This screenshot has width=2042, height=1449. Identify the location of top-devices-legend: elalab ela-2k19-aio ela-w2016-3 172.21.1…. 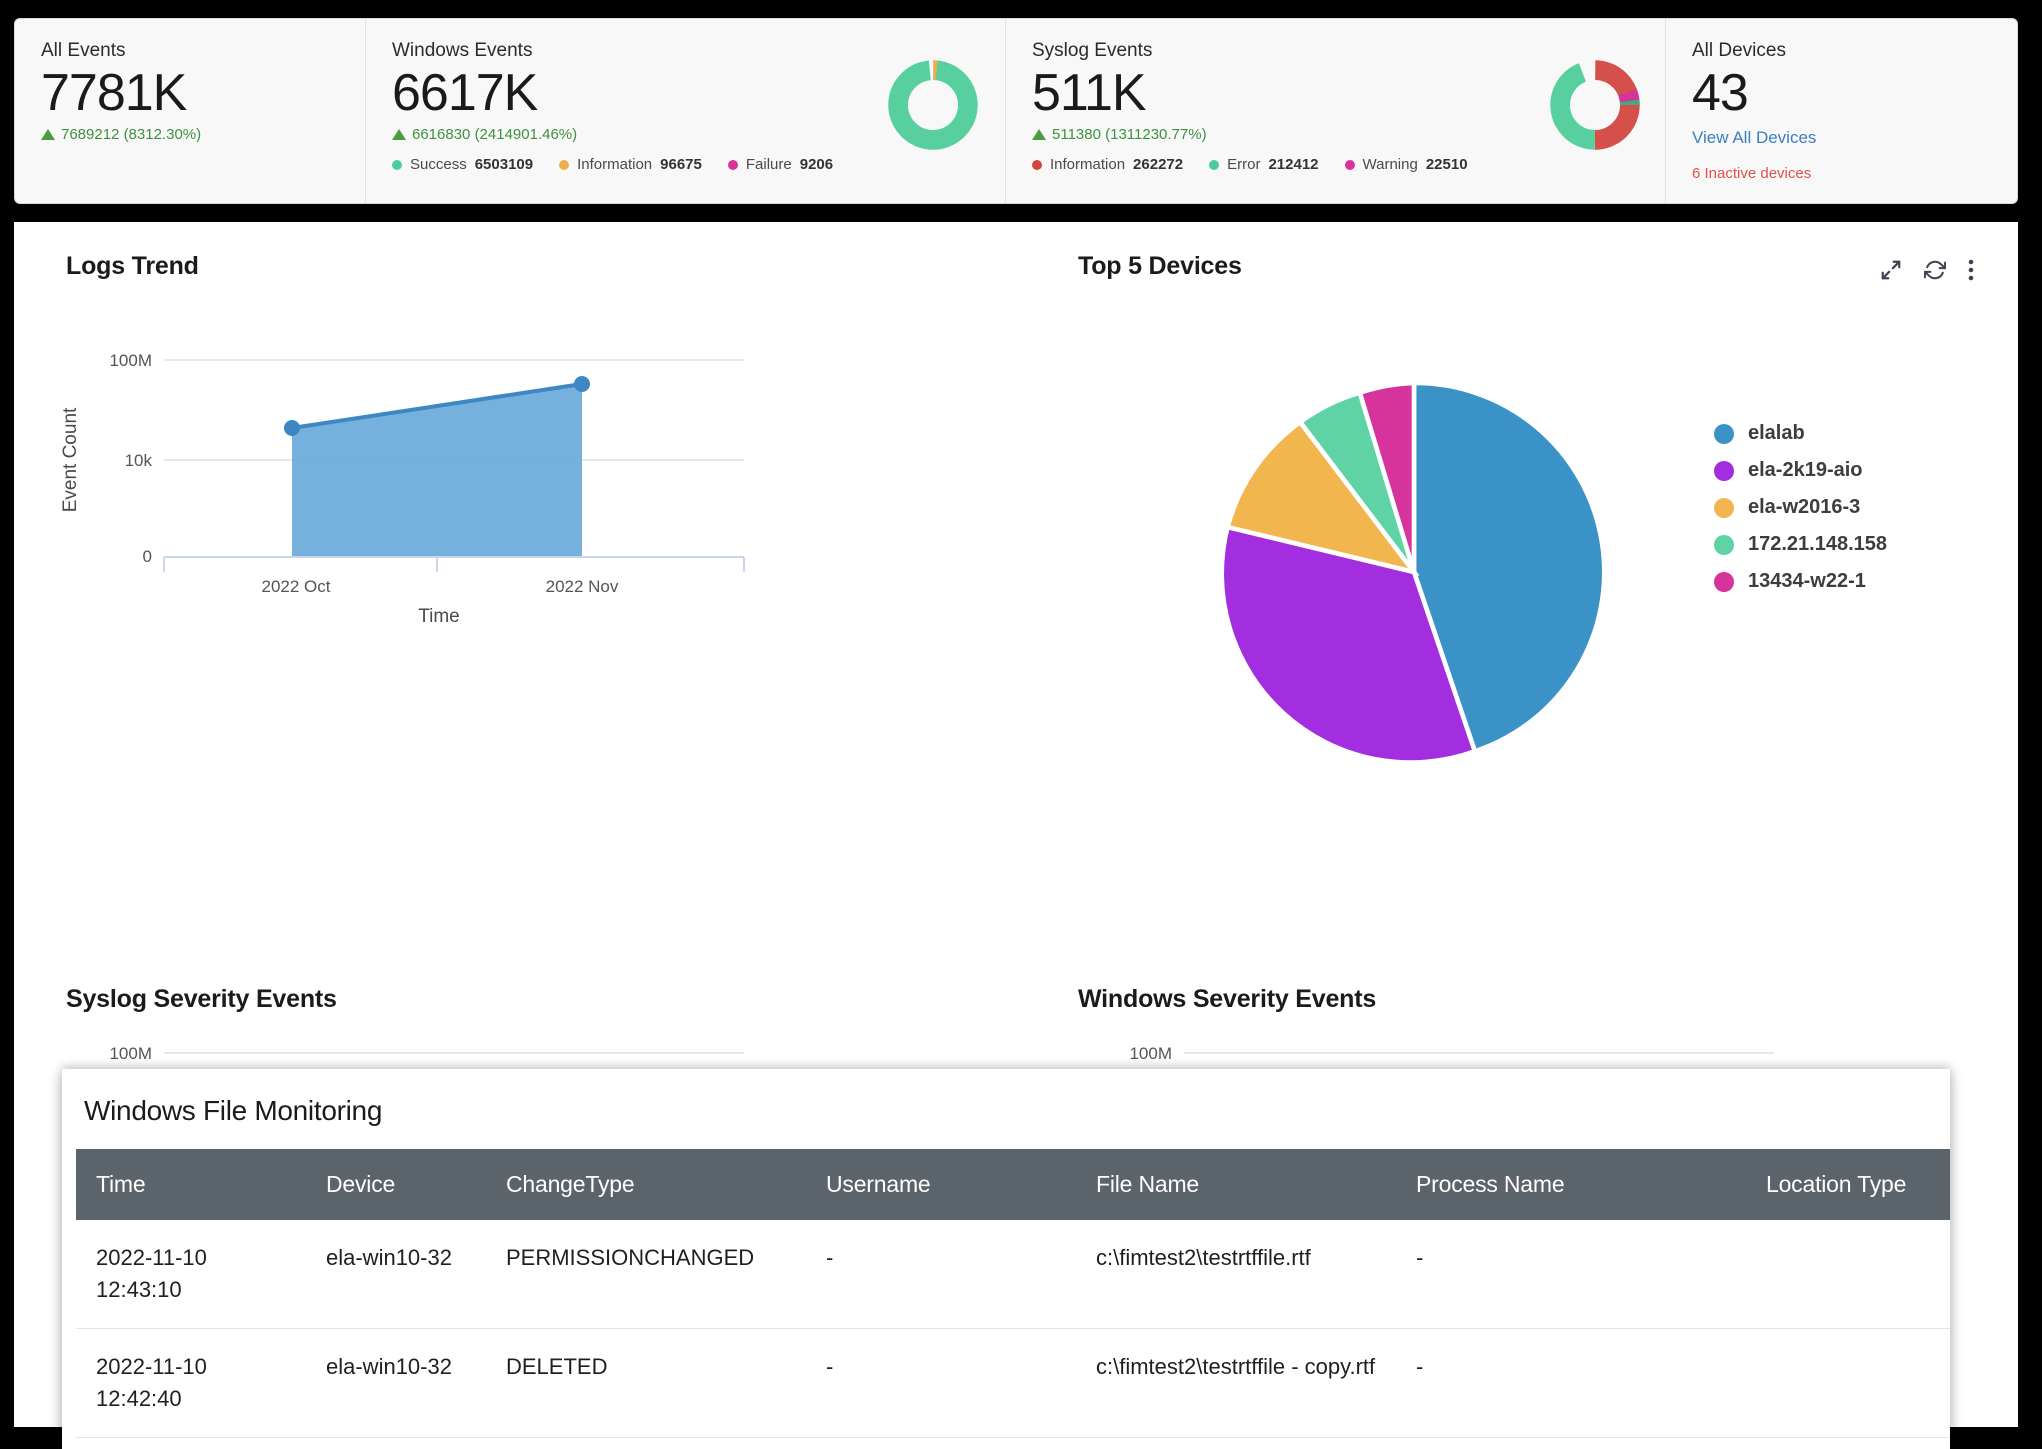
(1800, 507).